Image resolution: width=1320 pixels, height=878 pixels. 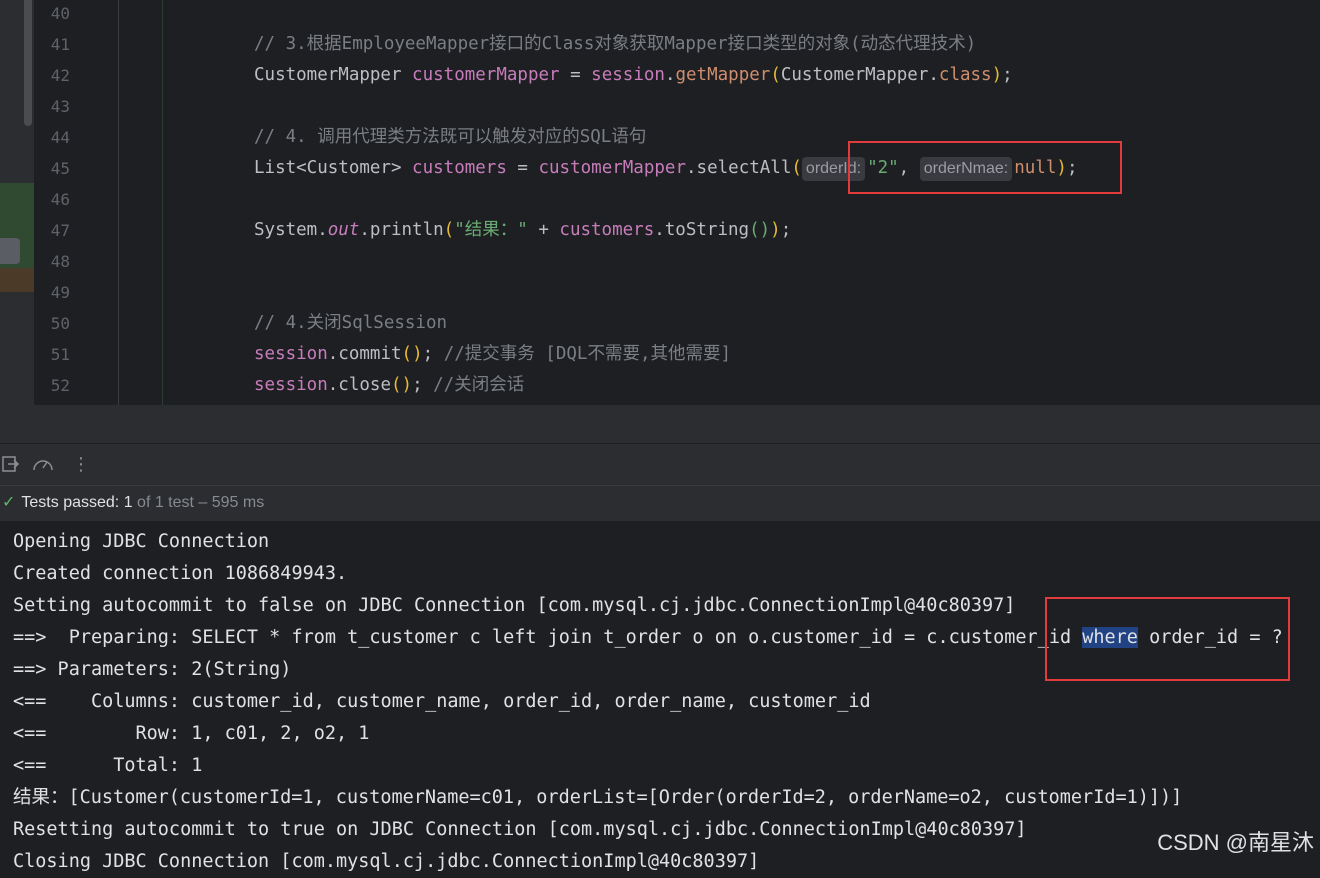 I want to click on line-number: 51, so click(x=60, y=354).